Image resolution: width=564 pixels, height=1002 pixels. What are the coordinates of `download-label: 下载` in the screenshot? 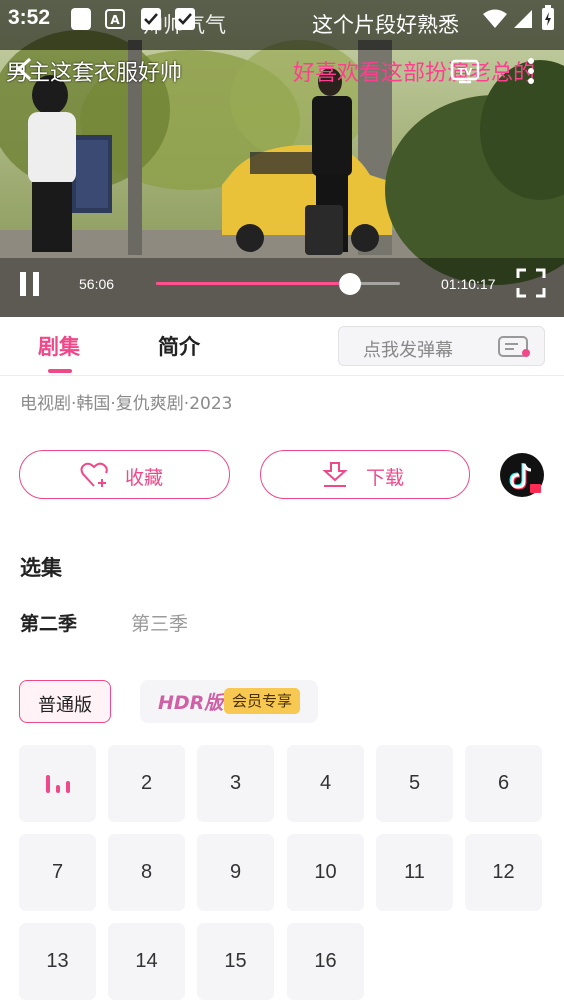 It's located at (385, 478).